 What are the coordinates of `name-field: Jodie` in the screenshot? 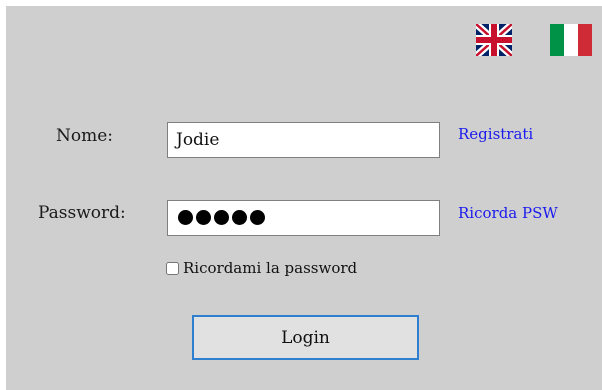 It's located at (303, 140).